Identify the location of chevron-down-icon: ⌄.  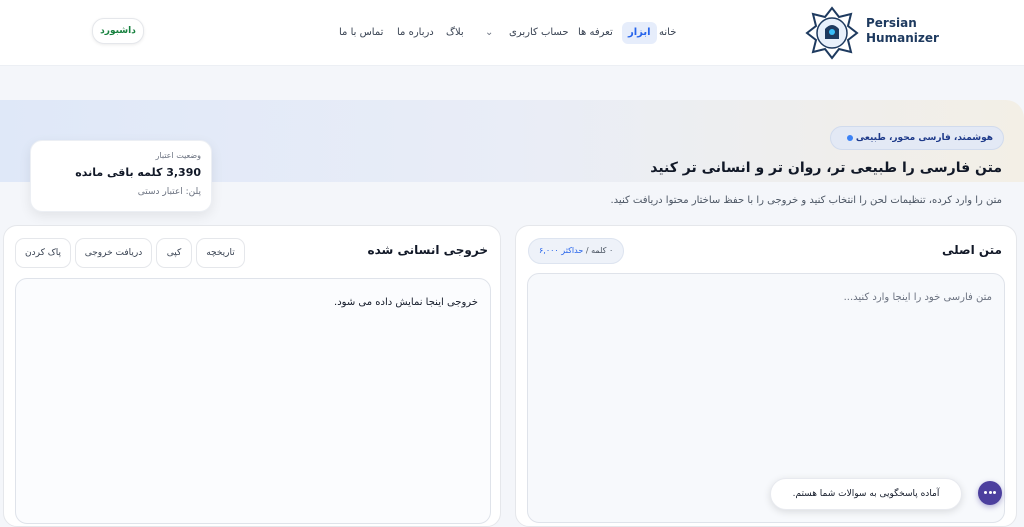
(489, 33).